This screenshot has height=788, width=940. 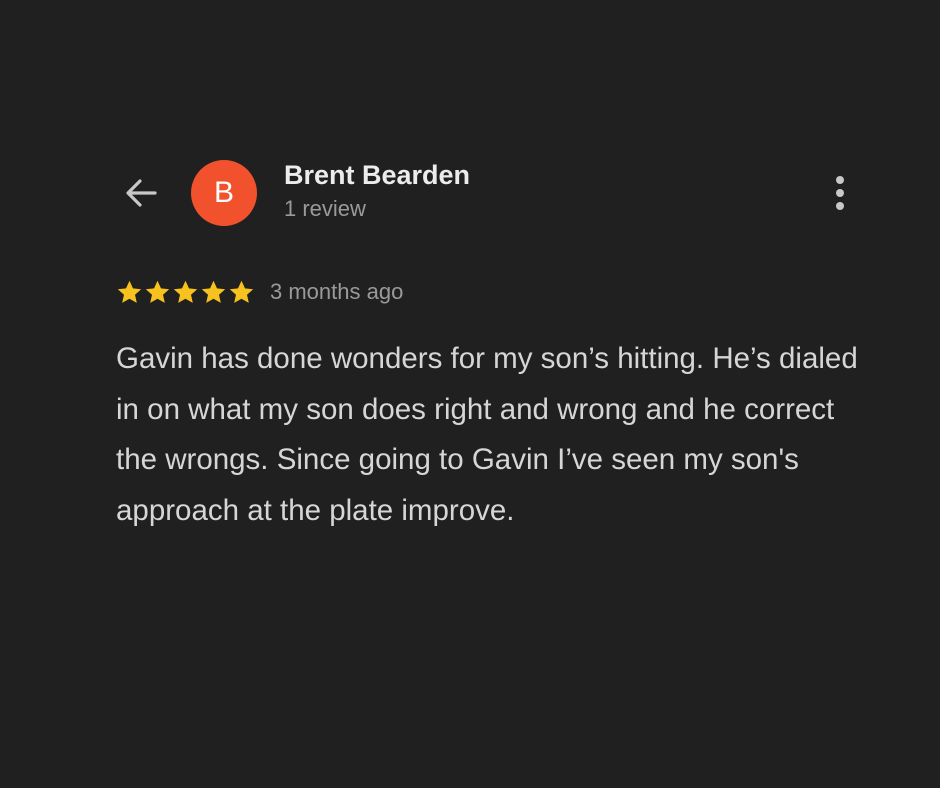 I want to click on avatar-letter: B, so click(x=223, y=192).